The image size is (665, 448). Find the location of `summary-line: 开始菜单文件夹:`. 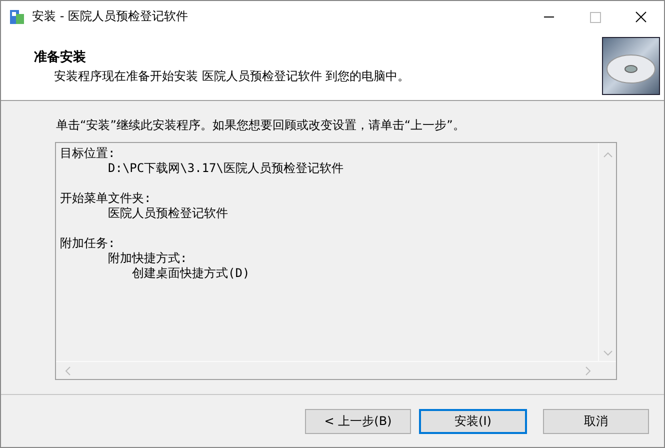

summary-line: 开始菜单文件夹: is located at coordinates (106, 198).